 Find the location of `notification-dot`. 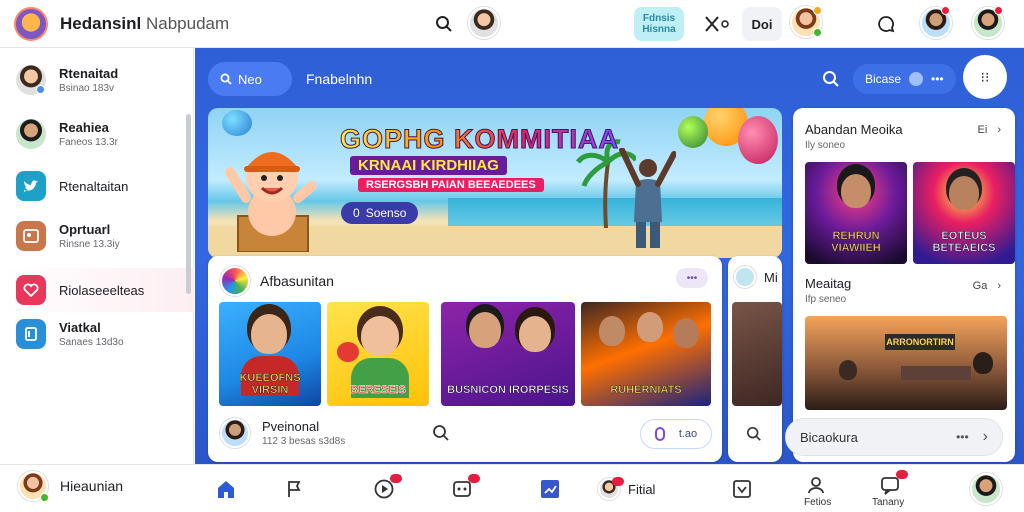

notification-dot is located at coordinates (945, 10).